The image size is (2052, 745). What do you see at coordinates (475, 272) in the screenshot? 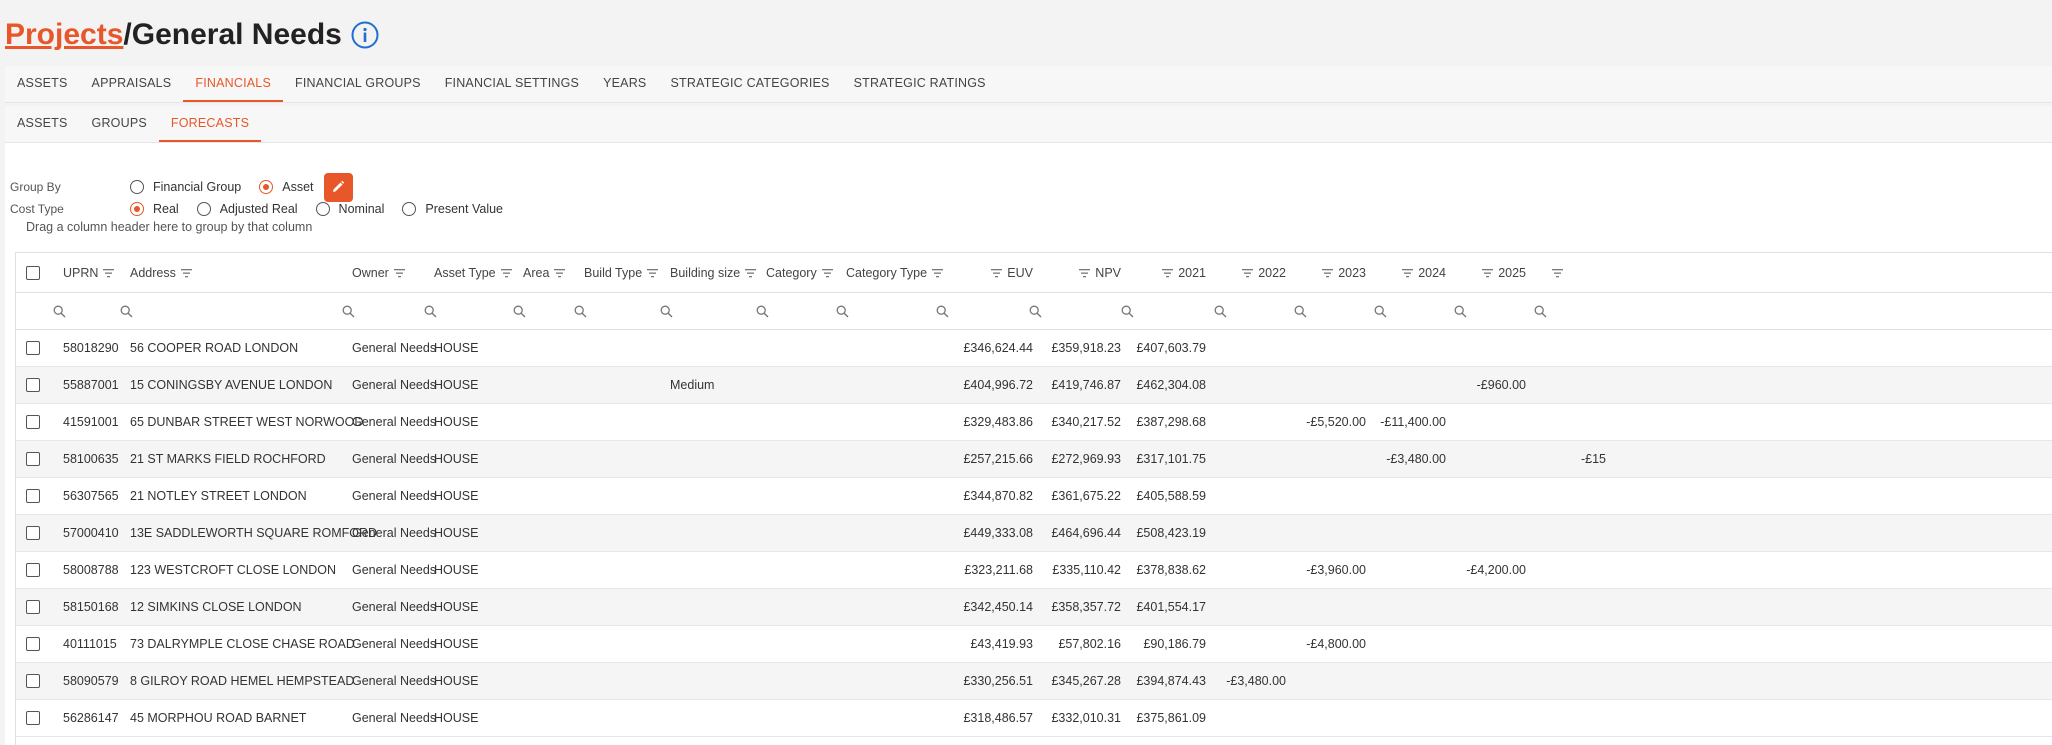
I see `column-header-asset-type: Asset Type` at bounding box center [475, 272].